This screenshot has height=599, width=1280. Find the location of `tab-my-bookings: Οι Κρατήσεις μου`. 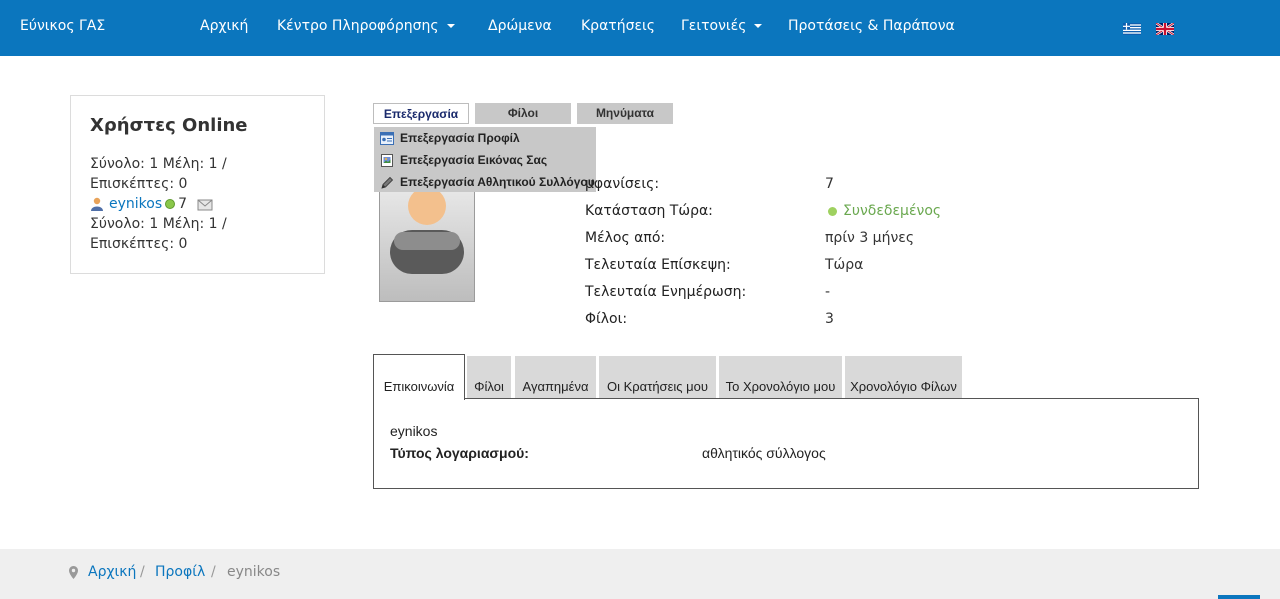

tab-my-bookings: Οι Κρατήσεις μου is located at coordinates (657, 377).